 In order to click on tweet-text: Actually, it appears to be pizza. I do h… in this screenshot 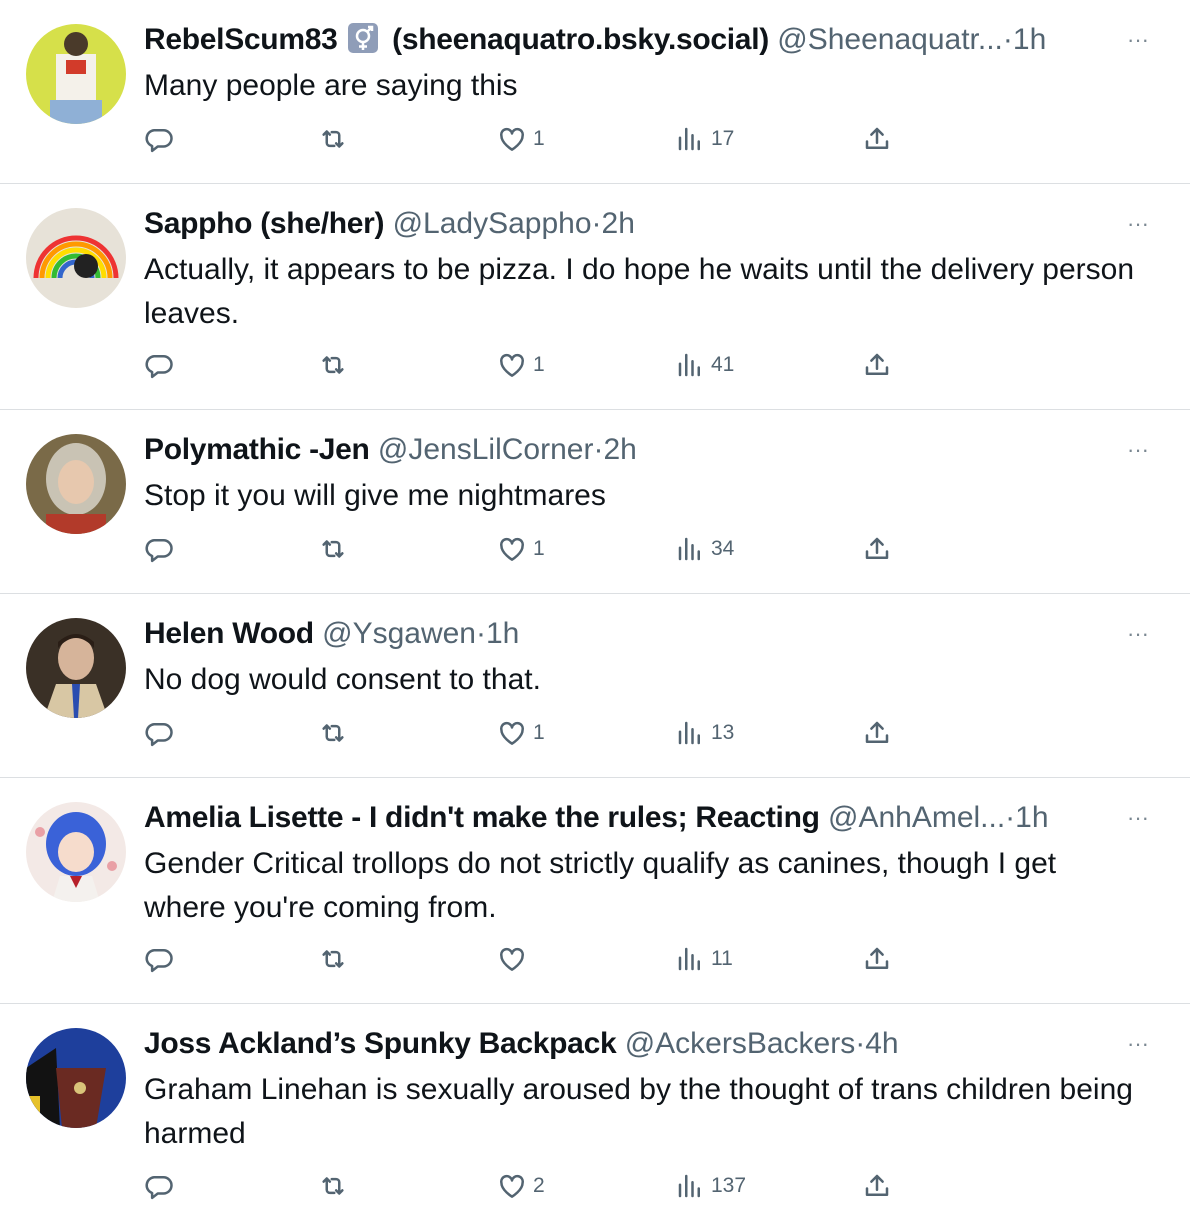, I will do `click(639, 291)`.